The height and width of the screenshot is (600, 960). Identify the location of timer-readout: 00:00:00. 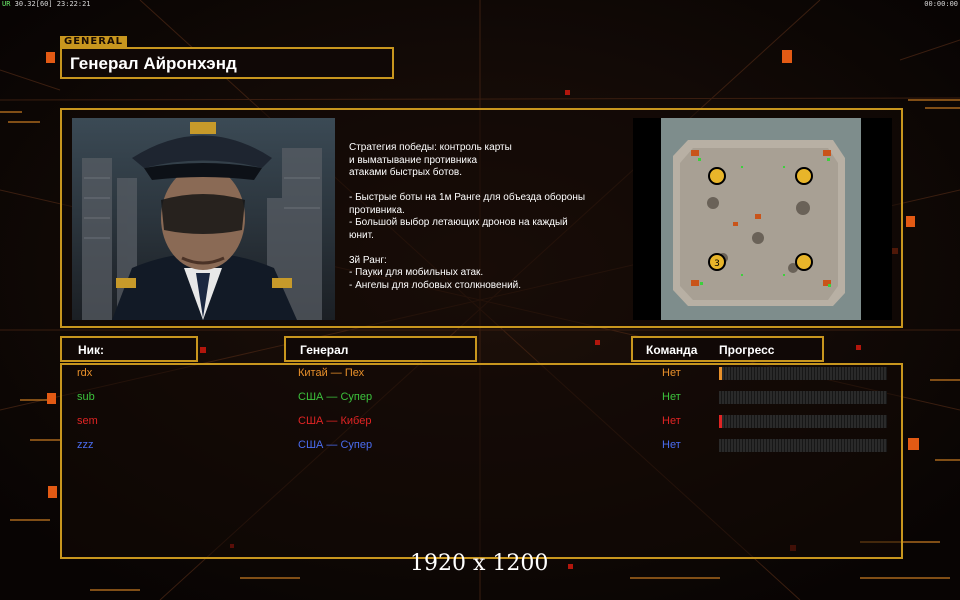
(941, 4).